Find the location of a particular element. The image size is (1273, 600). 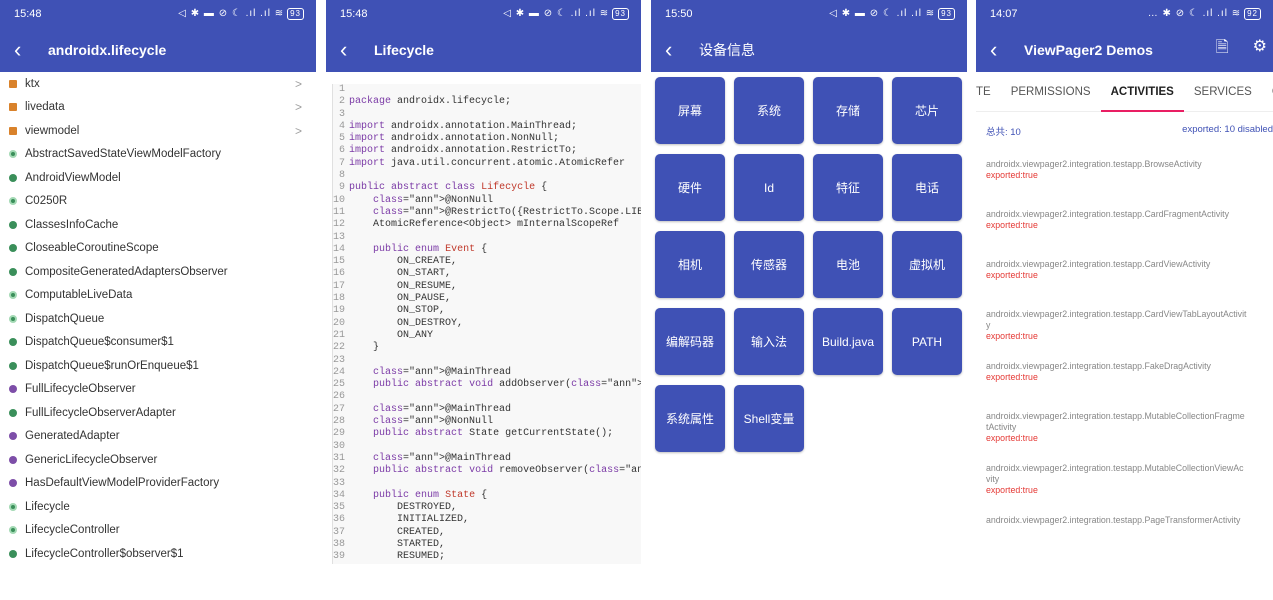

list-item-label: LifecycleController is located at coordinates (72, 530).